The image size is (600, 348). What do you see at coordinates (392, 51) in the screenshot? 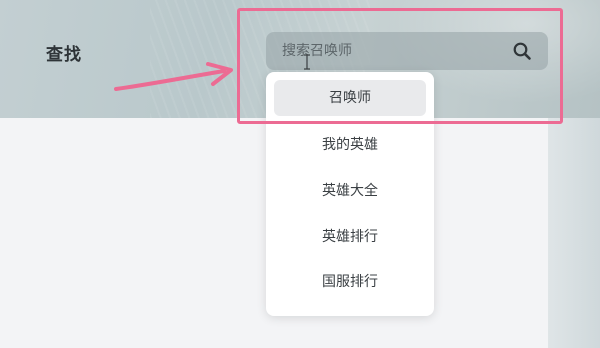
I see `search-input` at bounding box center [392, 51].